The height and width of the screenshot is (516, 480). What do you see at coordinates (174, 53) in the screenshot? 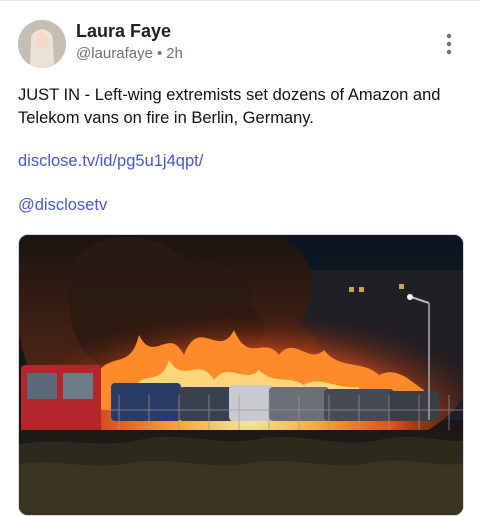
I see `post-time: 2h` at bounding box center [174, 53].